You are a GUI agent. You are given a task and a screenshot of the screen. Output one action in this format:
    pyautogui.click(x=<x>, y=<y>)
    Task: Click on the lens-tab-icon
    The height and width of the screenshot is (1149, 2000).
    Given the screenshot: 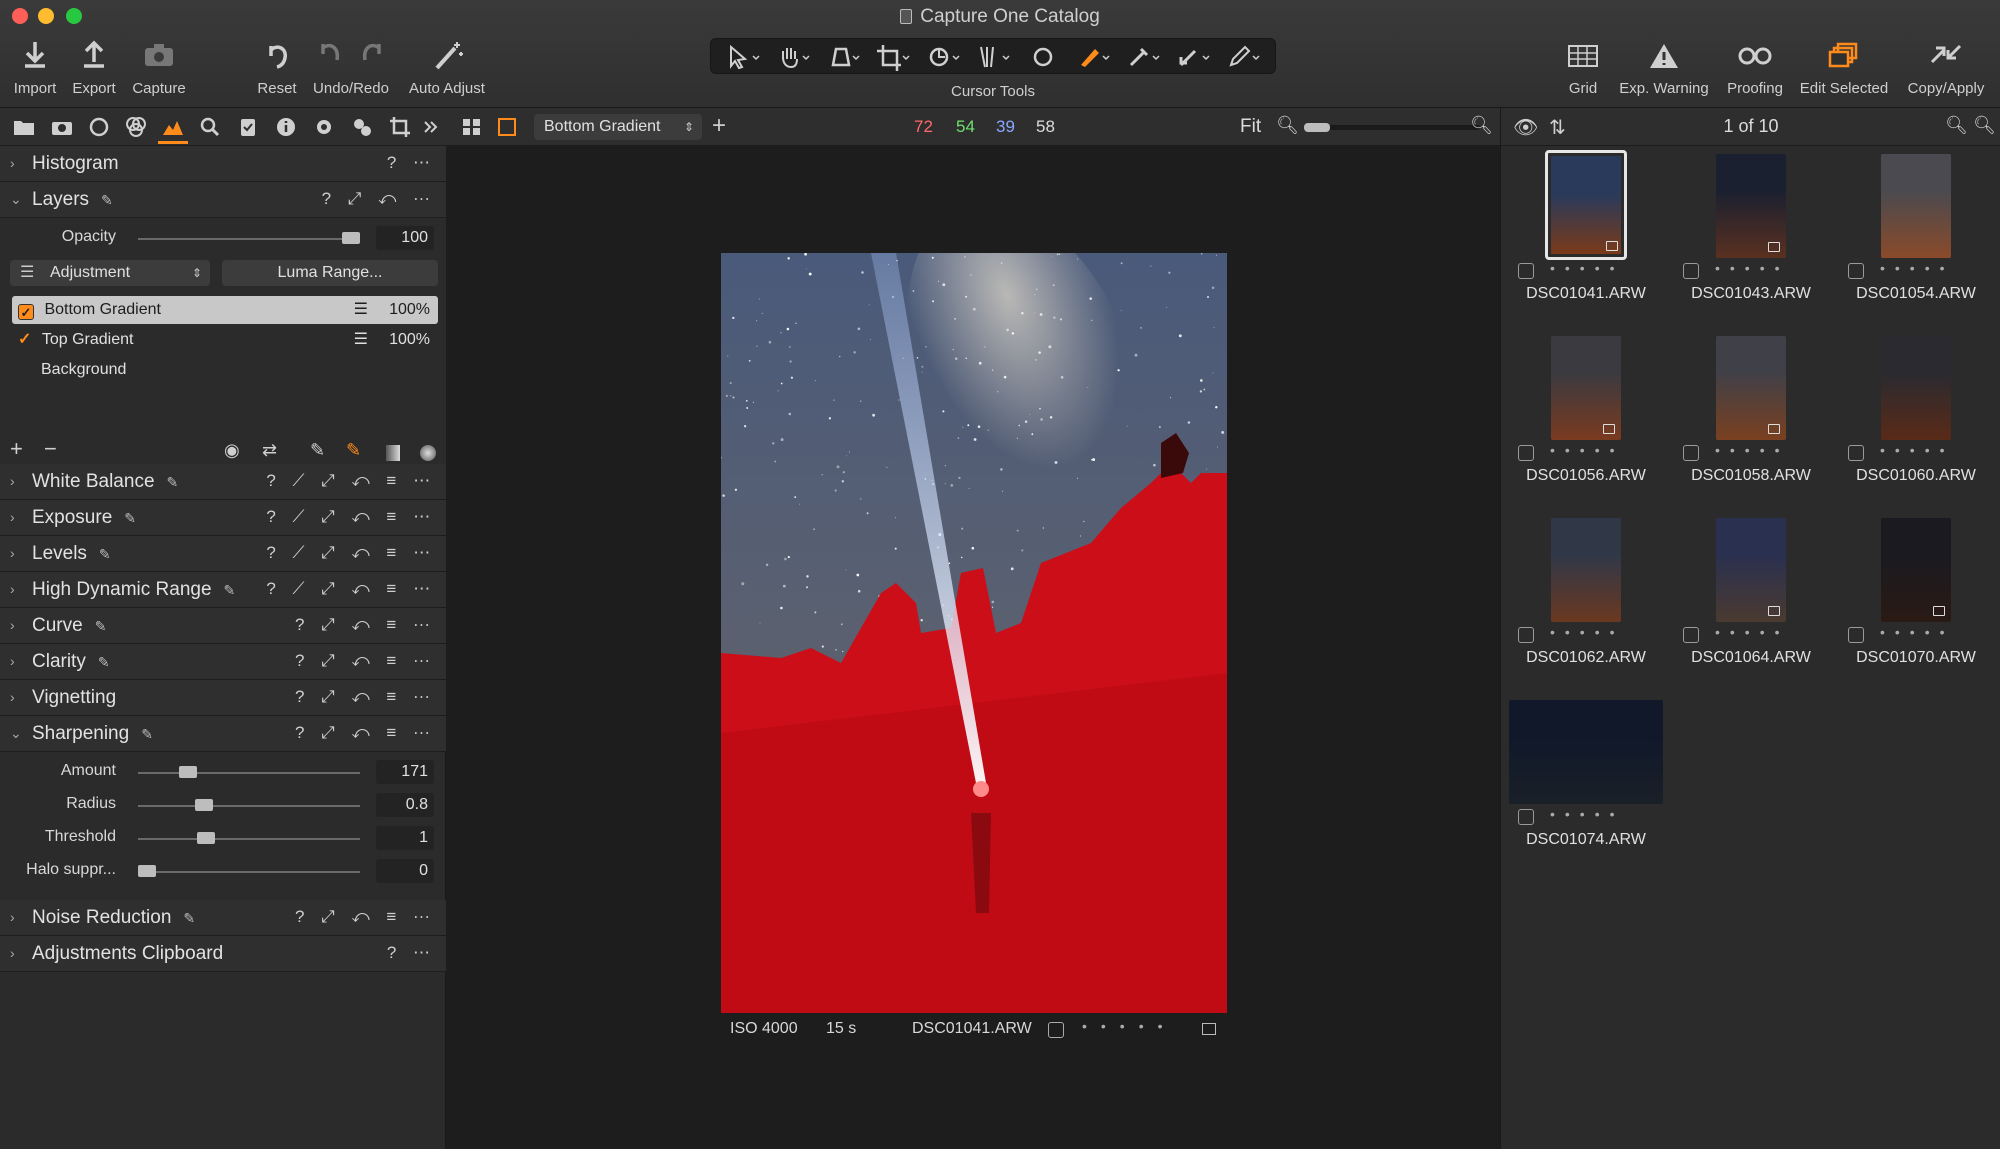 What is the action you would take?
    pyautogui.click(x=99, y=127)
    